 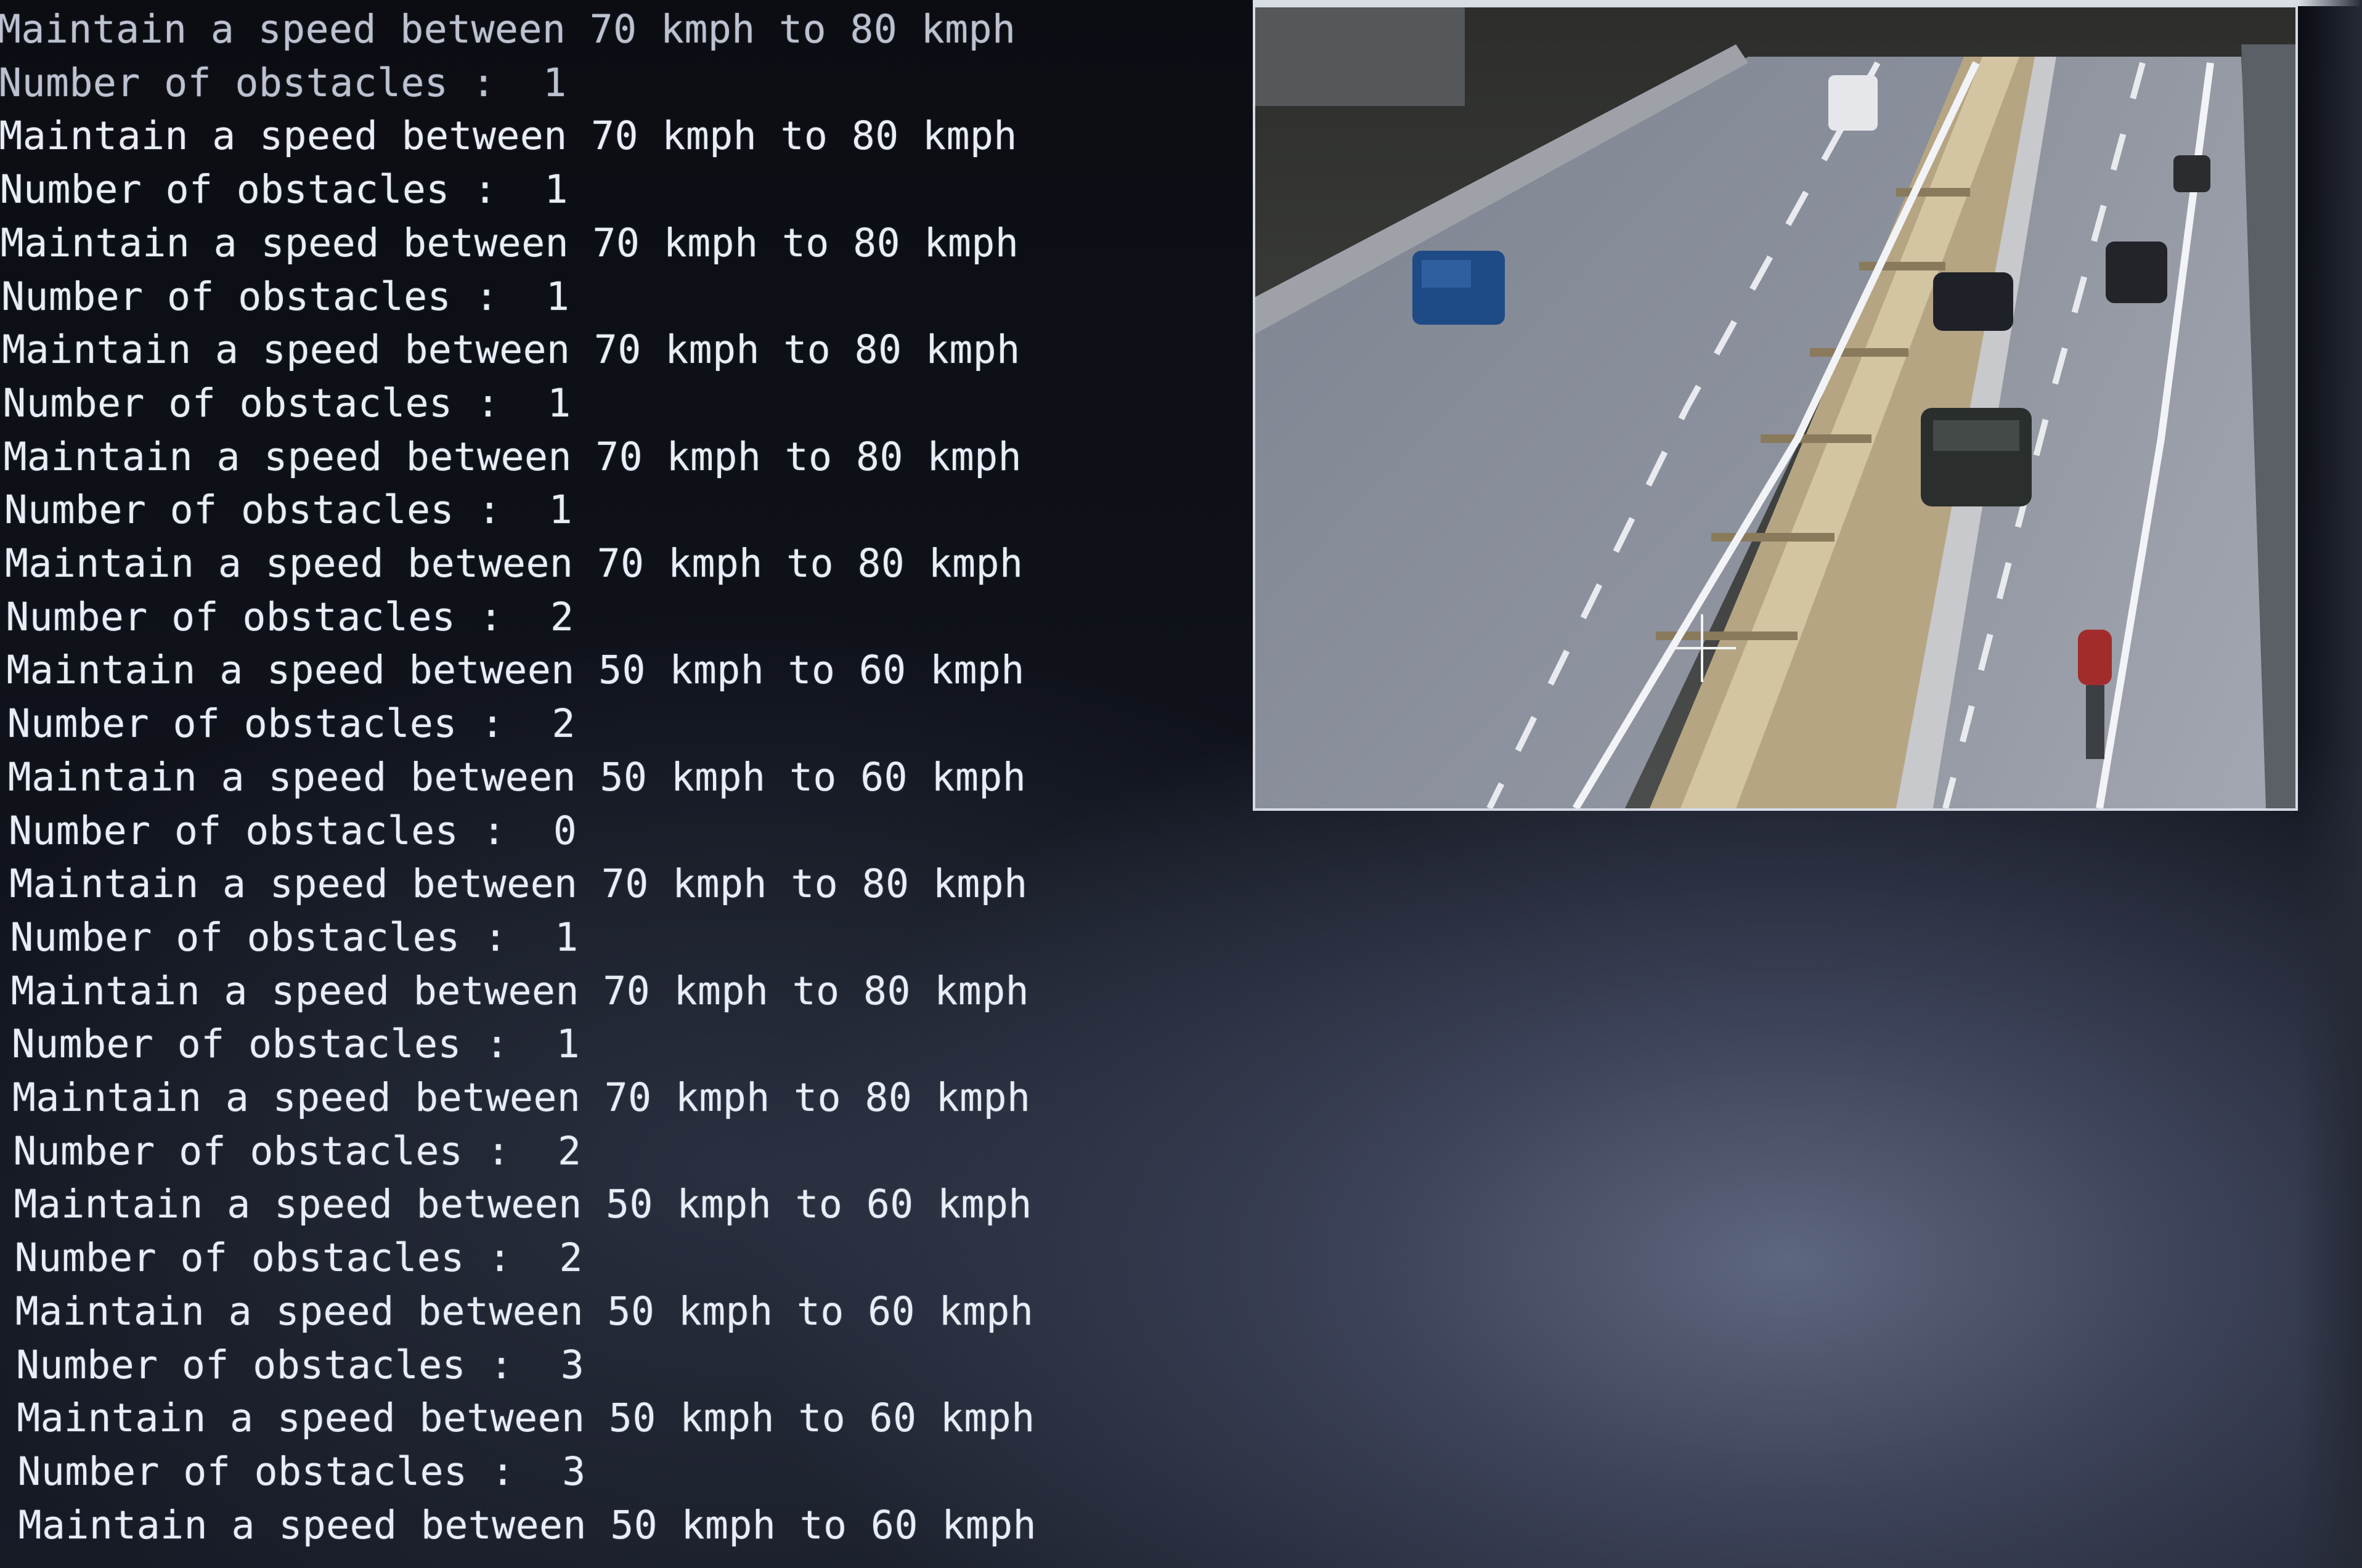 I want to click on sign-board, so click(x=1360, y=57).